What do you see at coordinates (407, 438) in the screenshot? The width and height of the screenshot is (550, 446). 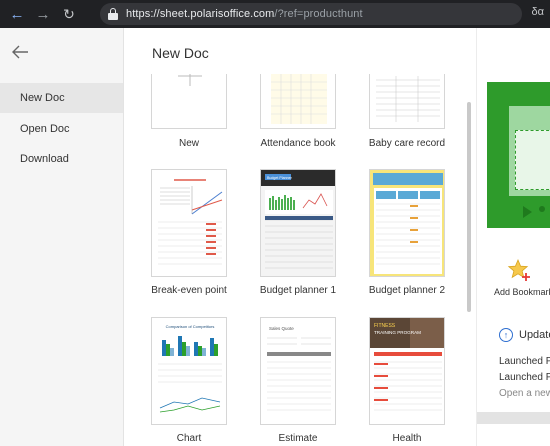 I see `template-label: Health` at bounding box center [407, 438].